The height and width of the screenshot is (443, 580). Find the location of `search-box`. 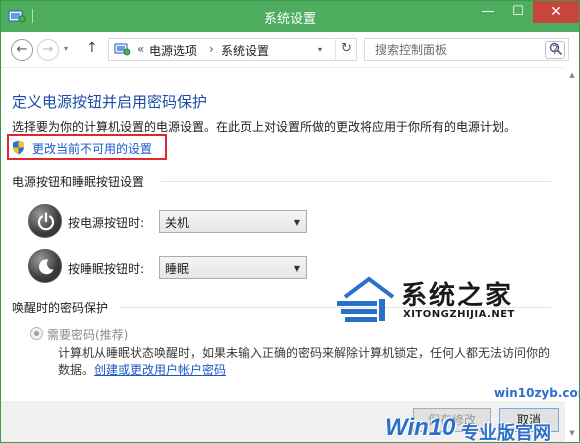

search-box is located at coordinates (466, 49).